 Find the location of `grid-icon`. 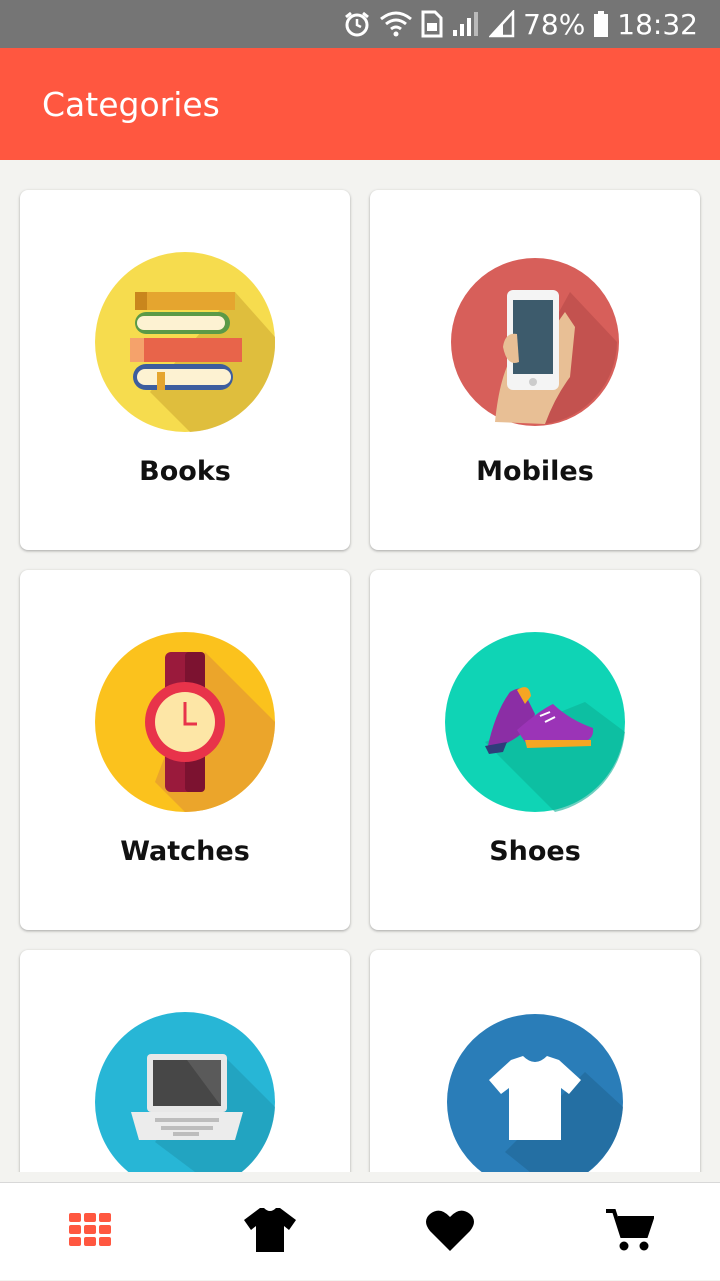

grid-icon is located at coordinates (90, 1231).